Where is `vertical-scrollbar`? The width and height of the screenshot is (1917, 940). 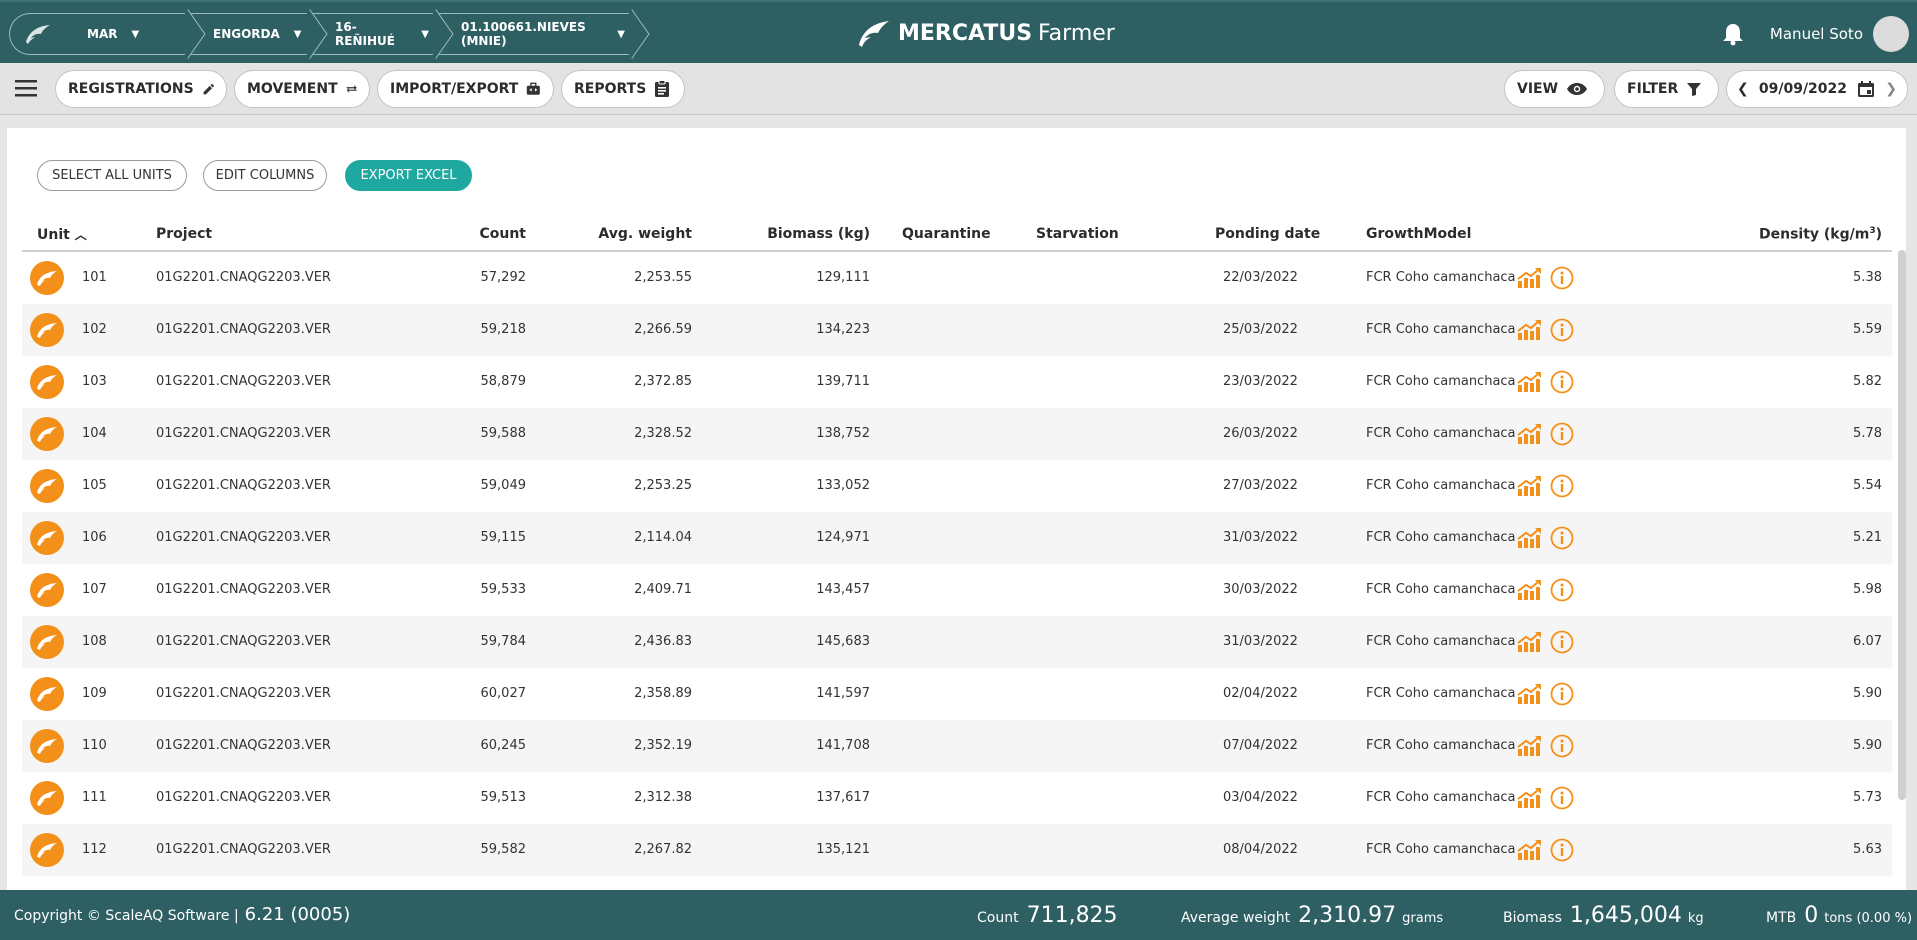
vertical-scrollbar is located at coordinates (1902, 525).